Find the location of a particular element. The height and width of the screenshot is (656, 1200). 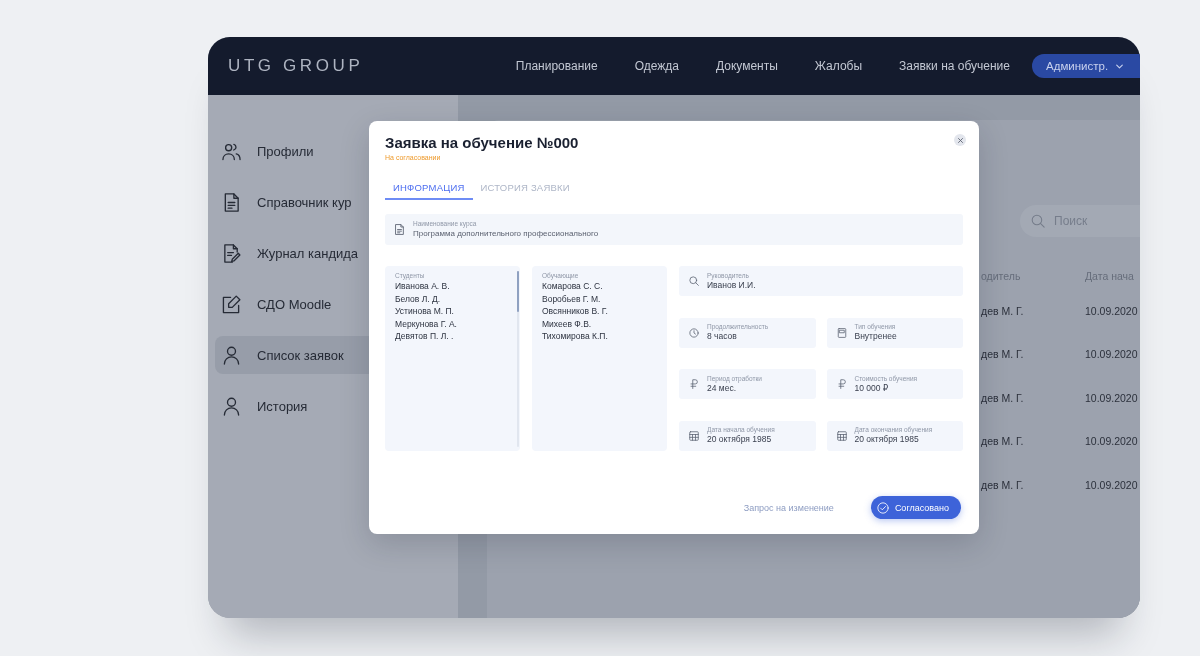

list-item: Меркунова Г. А. is located at coordinates (426, 323).